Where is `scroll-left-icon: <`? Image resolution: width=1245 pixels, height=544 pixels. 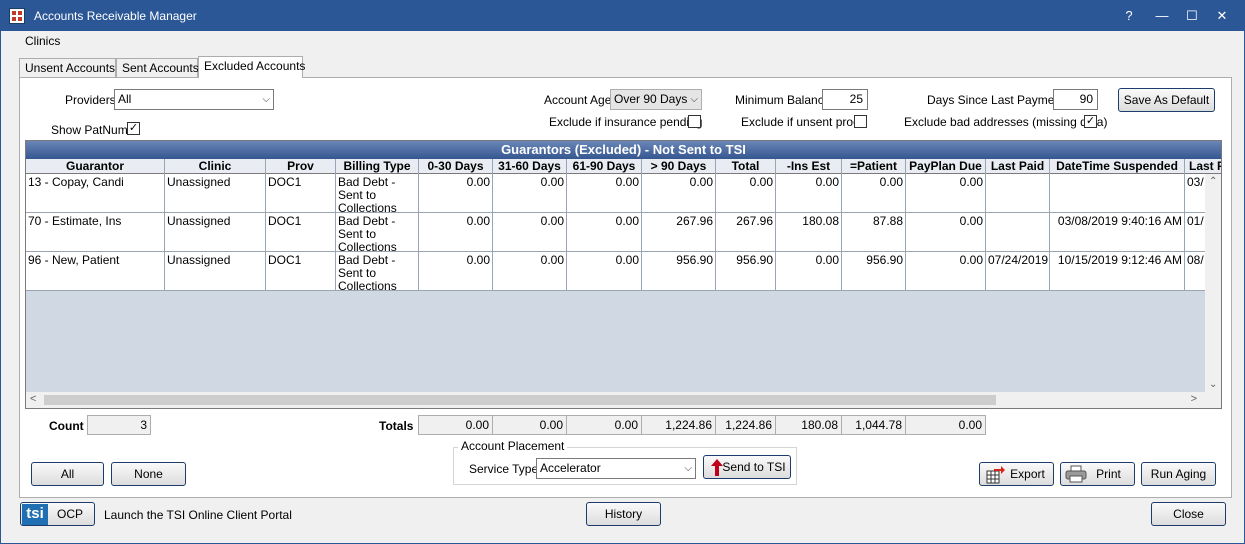 scroll-left-icon: < is located at coordinates (33, 399).